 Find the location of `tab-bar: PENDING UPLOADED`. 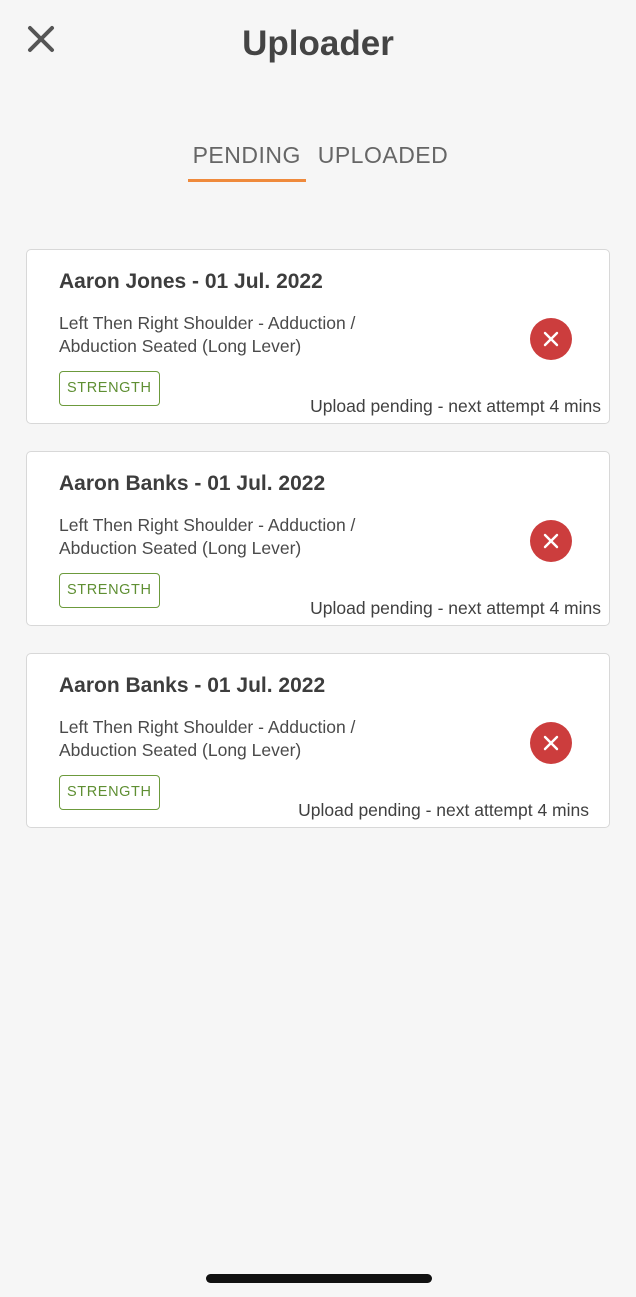

tab-bar: PENDING UPLOADED is located at coordinates (318, 162).